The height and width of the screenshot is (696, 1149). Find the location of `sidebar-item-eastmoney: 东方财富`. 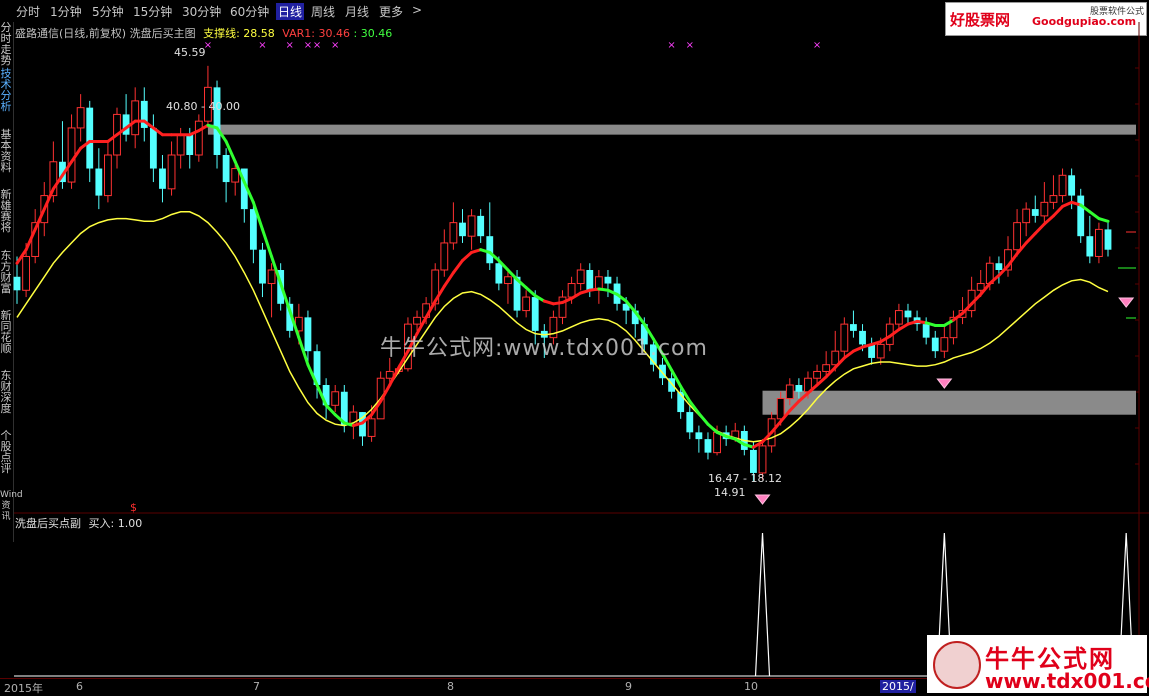

sidebar-item-eastmoney: 东方财富 is located at coordinates (6, 272).